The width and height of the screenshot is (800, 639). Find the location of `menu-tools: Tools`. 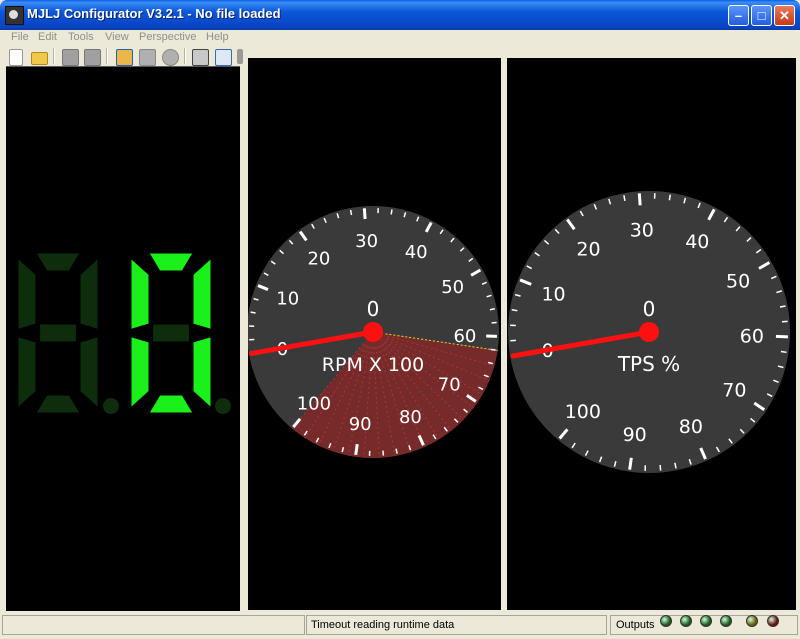

menu-tools: Tools is located at coordinates (81, 37).